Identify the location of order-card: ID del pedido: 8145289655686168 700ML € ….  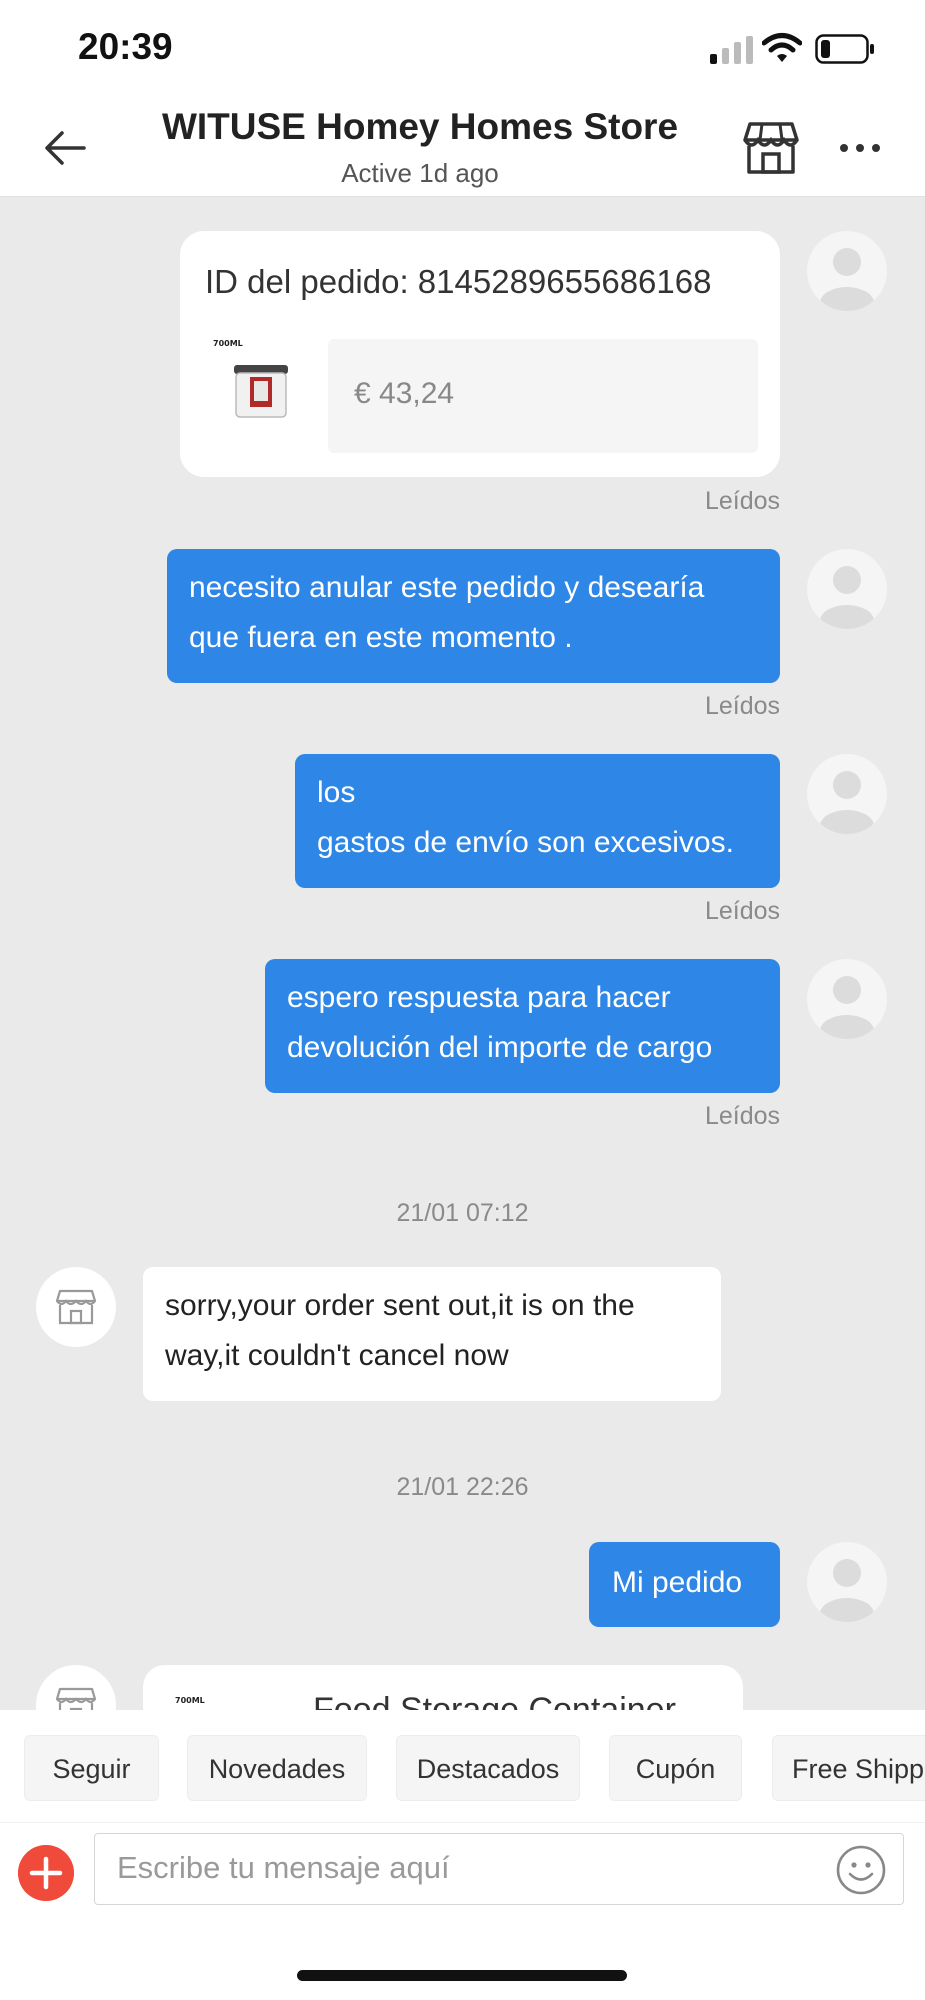
(480, 354).